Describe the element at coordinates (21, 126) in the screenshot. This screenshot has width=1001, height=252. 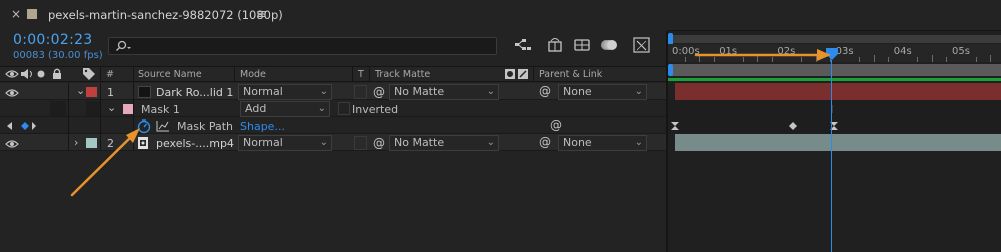
I see `keyframe-navigator` at that location.